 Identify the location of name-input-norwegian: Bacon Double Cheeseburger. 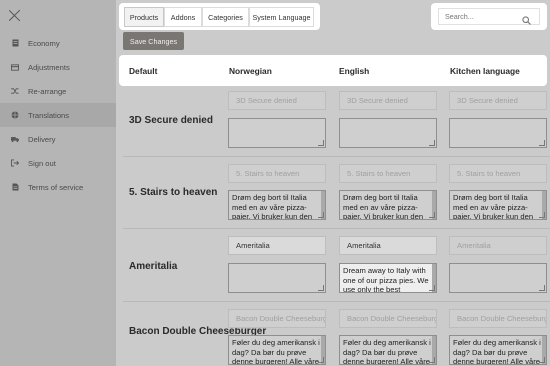
(277, 318).